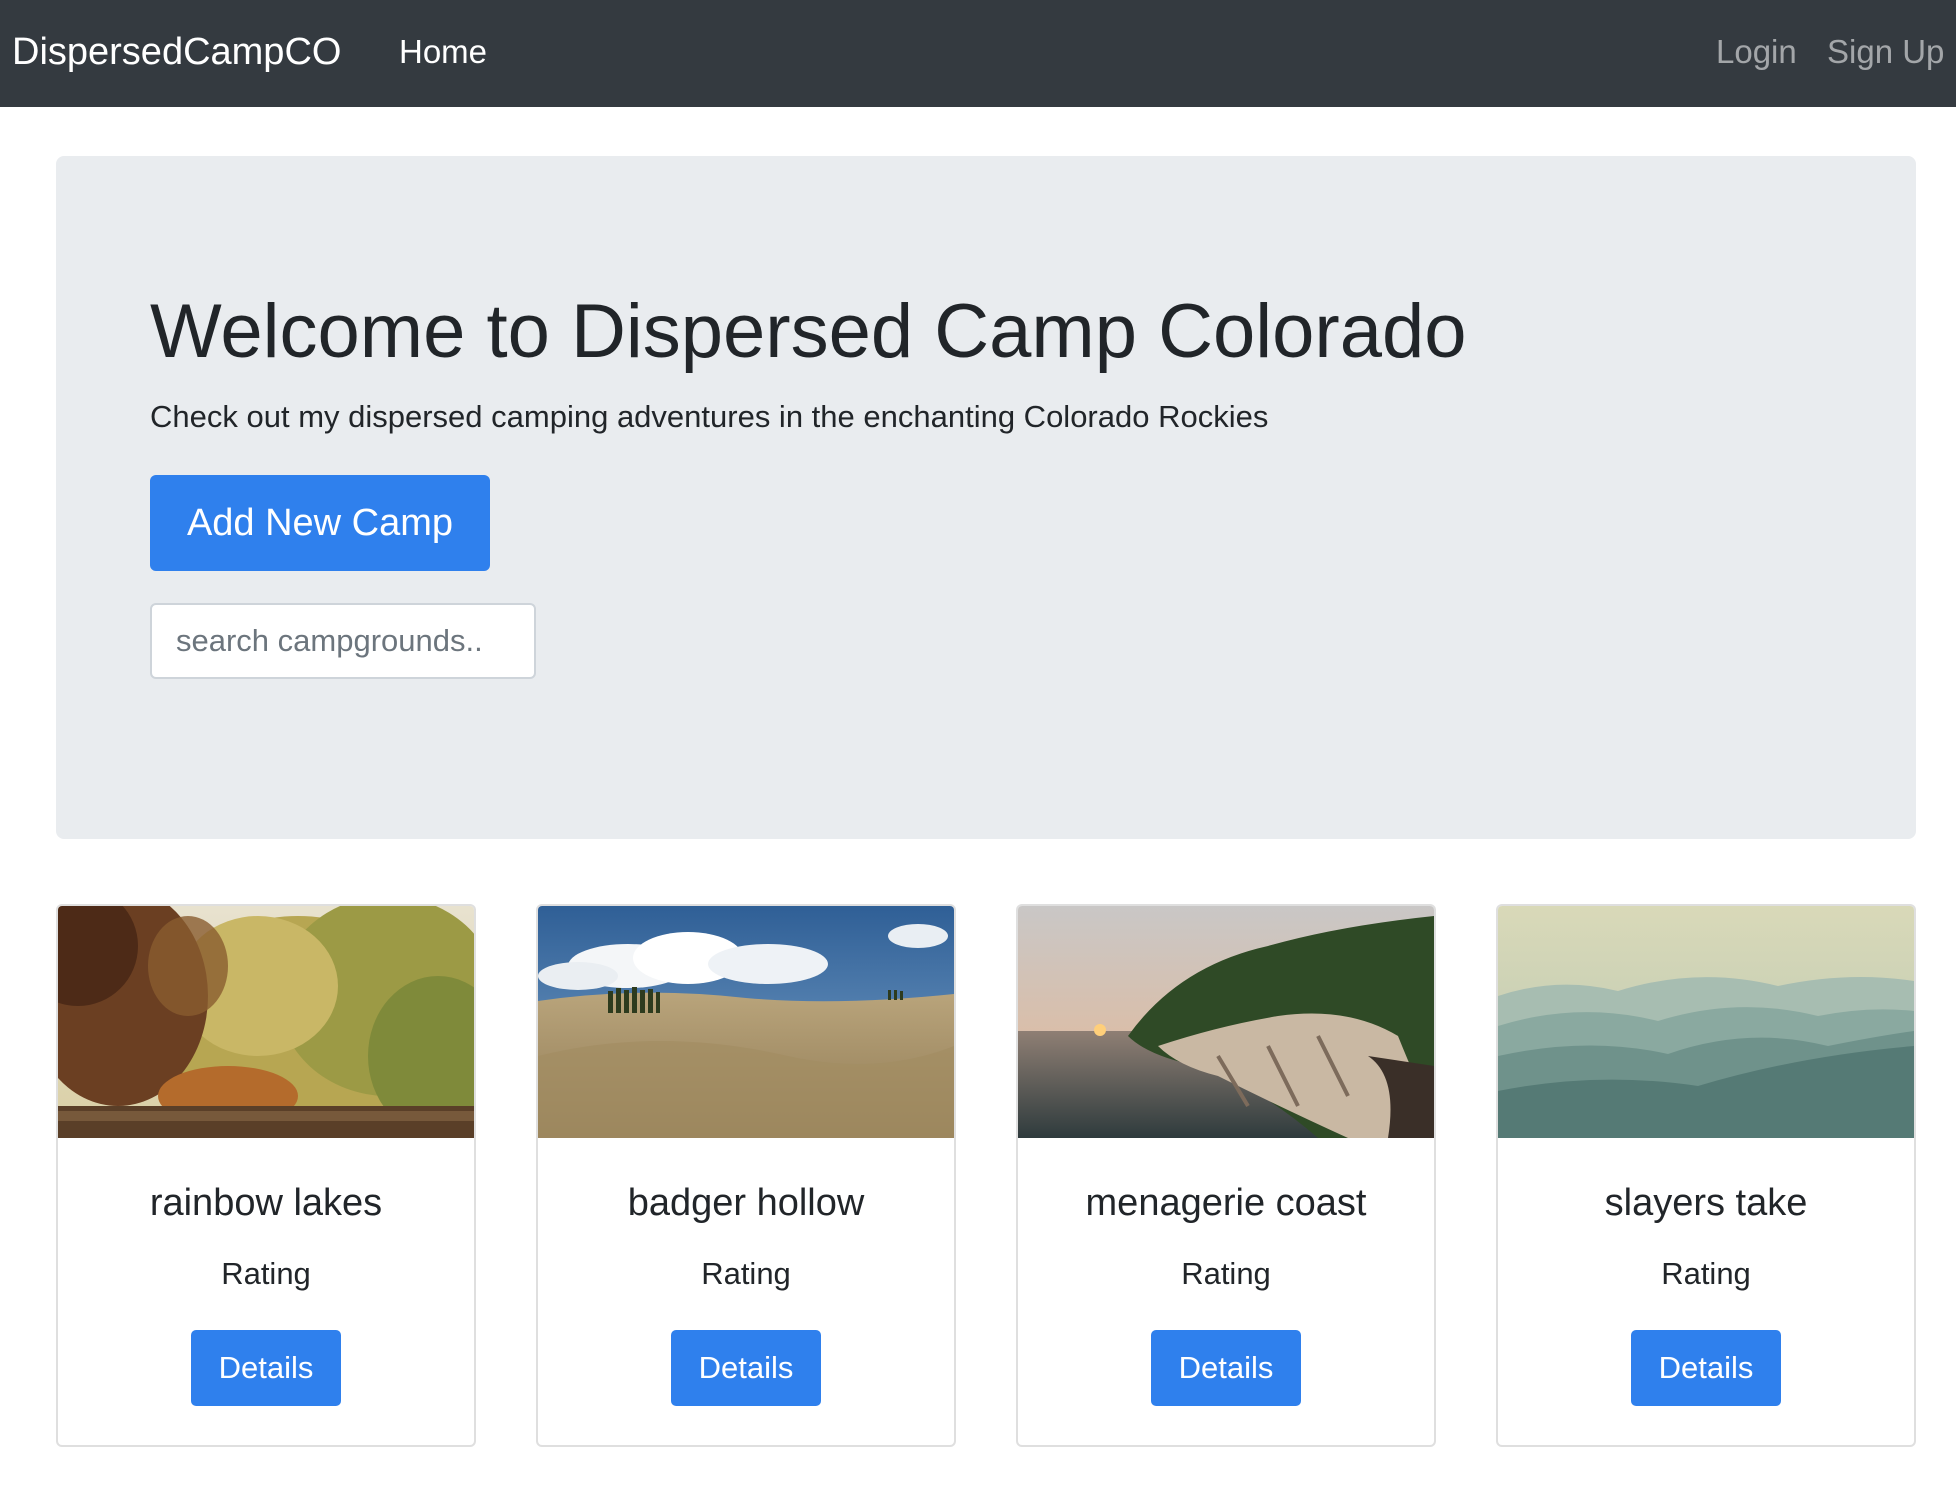 This screenshot has width=1956, height=1493. What do you see at coordinates (343, 641) in the screenshot?
I see `search-input` at bounding box center [343, 641].